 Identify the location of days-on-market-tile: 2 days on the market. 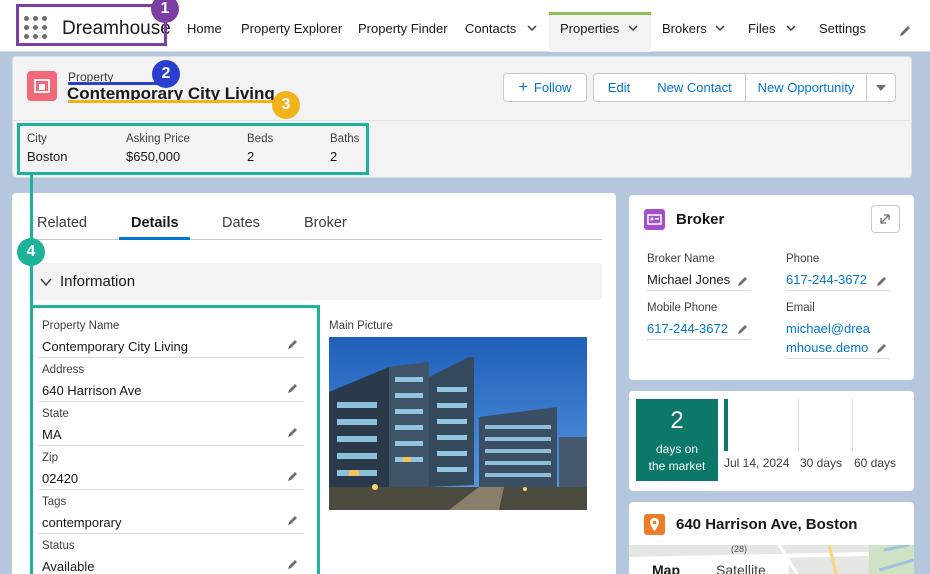
(677, 440).